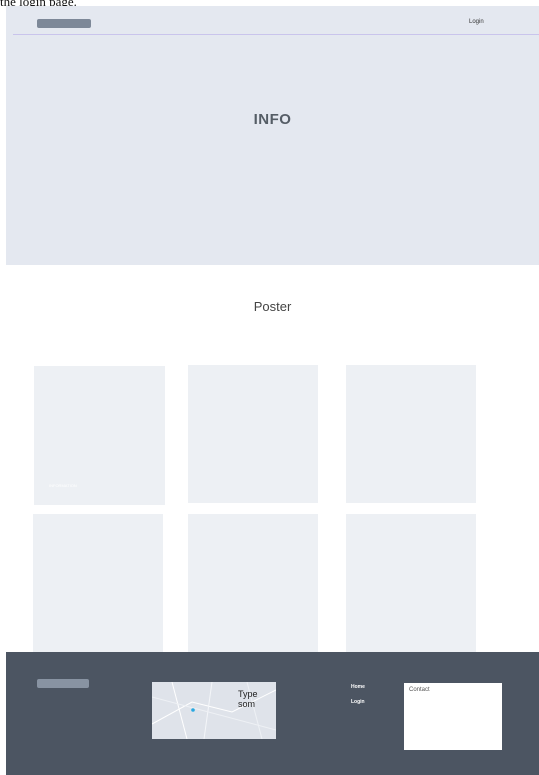 The height and width of the screenshot is (775, 539). I want to click on footer-link-home: Home, so click(358, 687).